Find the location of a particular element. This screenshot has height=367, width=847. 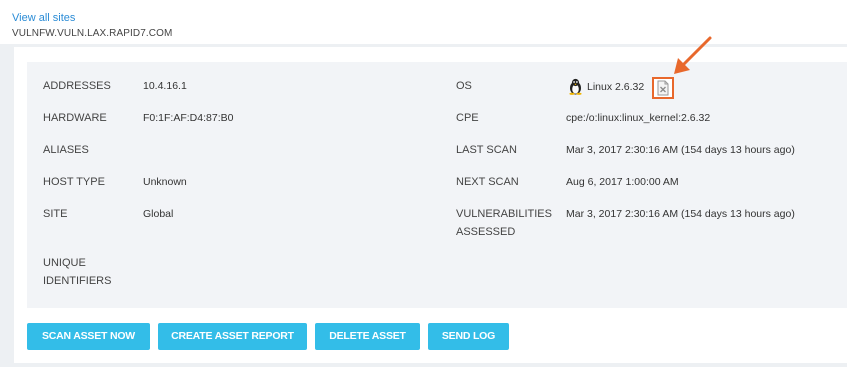

create-asset-report-button: CREATE ASSET REPORT is located at coordinates (232, 336).